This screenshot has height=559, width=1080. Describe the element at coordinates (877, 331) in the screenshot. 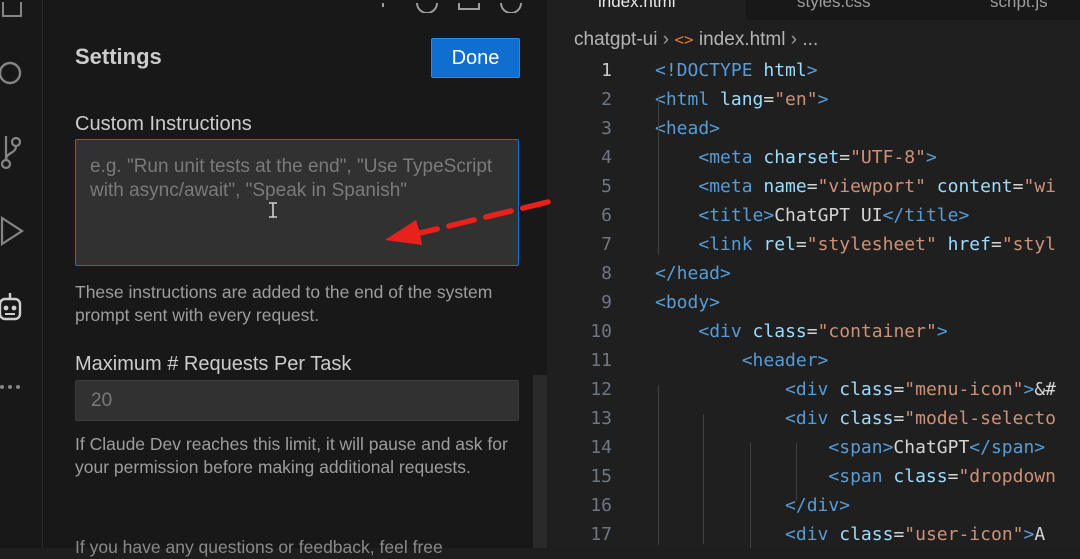

I see `code-token: "container"` at that location.